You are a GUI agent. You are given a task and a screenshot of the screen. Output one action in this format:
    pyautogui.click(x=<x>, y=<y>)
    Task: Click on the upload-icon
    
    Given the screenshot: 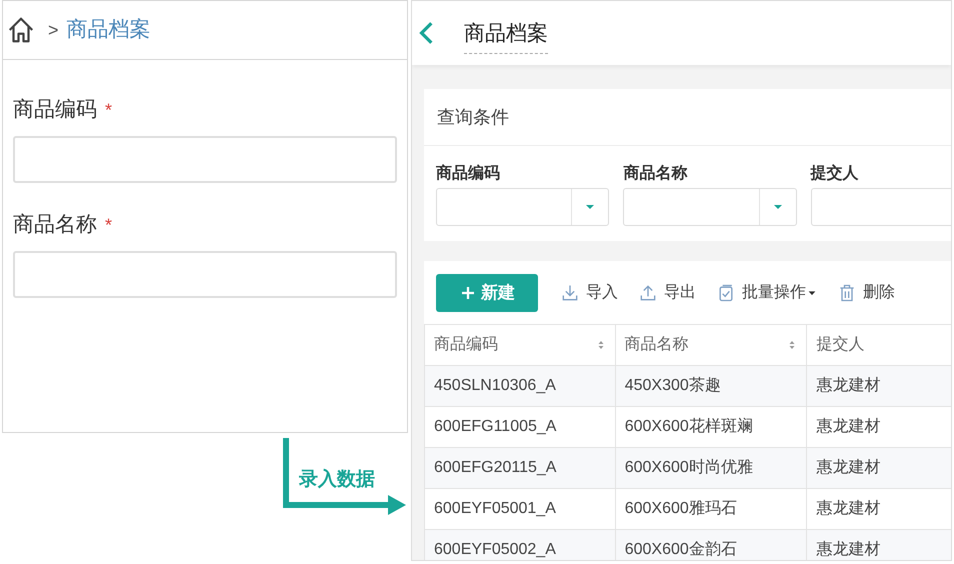 What is the action you would take?
    pyautogui.click(x=648, y=292)
    